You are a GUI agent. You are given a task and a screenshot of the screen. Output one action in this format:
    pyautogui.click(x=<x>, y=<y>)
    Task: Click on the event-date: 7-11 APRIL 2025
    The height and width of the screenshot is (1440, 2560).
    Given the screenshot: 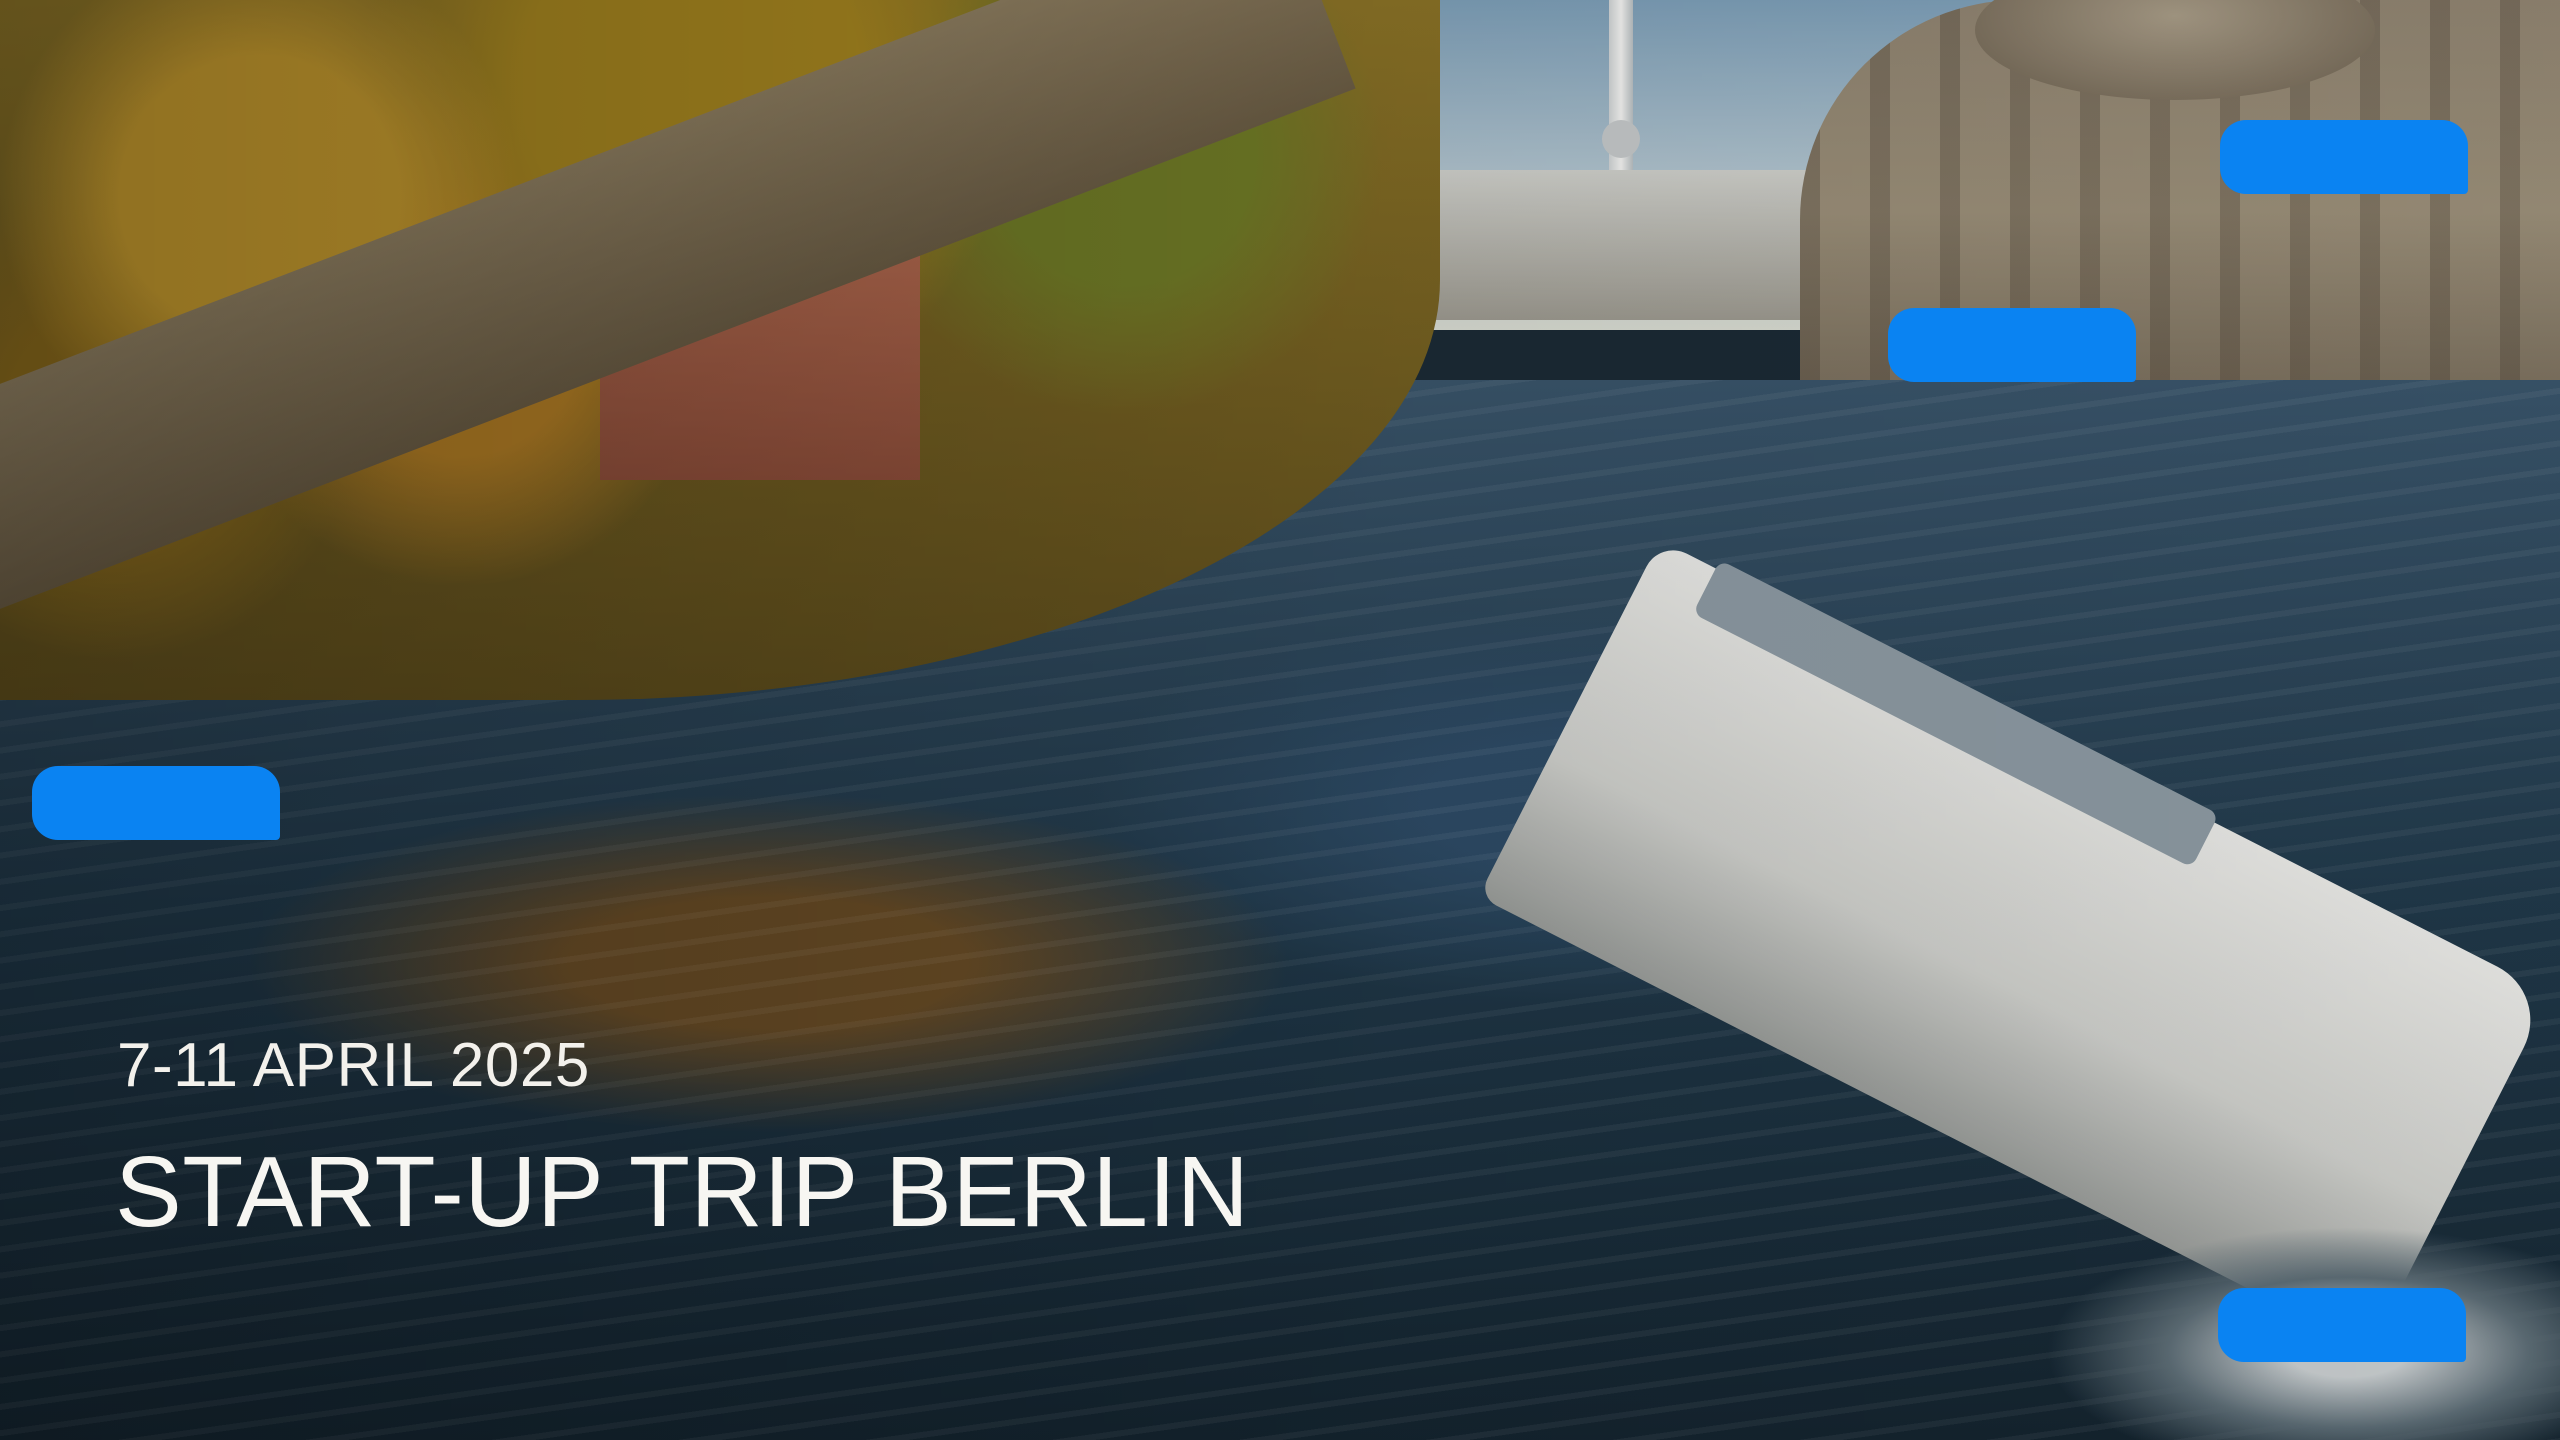 What is the action you would take?
    pyautogui.click(x=353, y=1065)
    